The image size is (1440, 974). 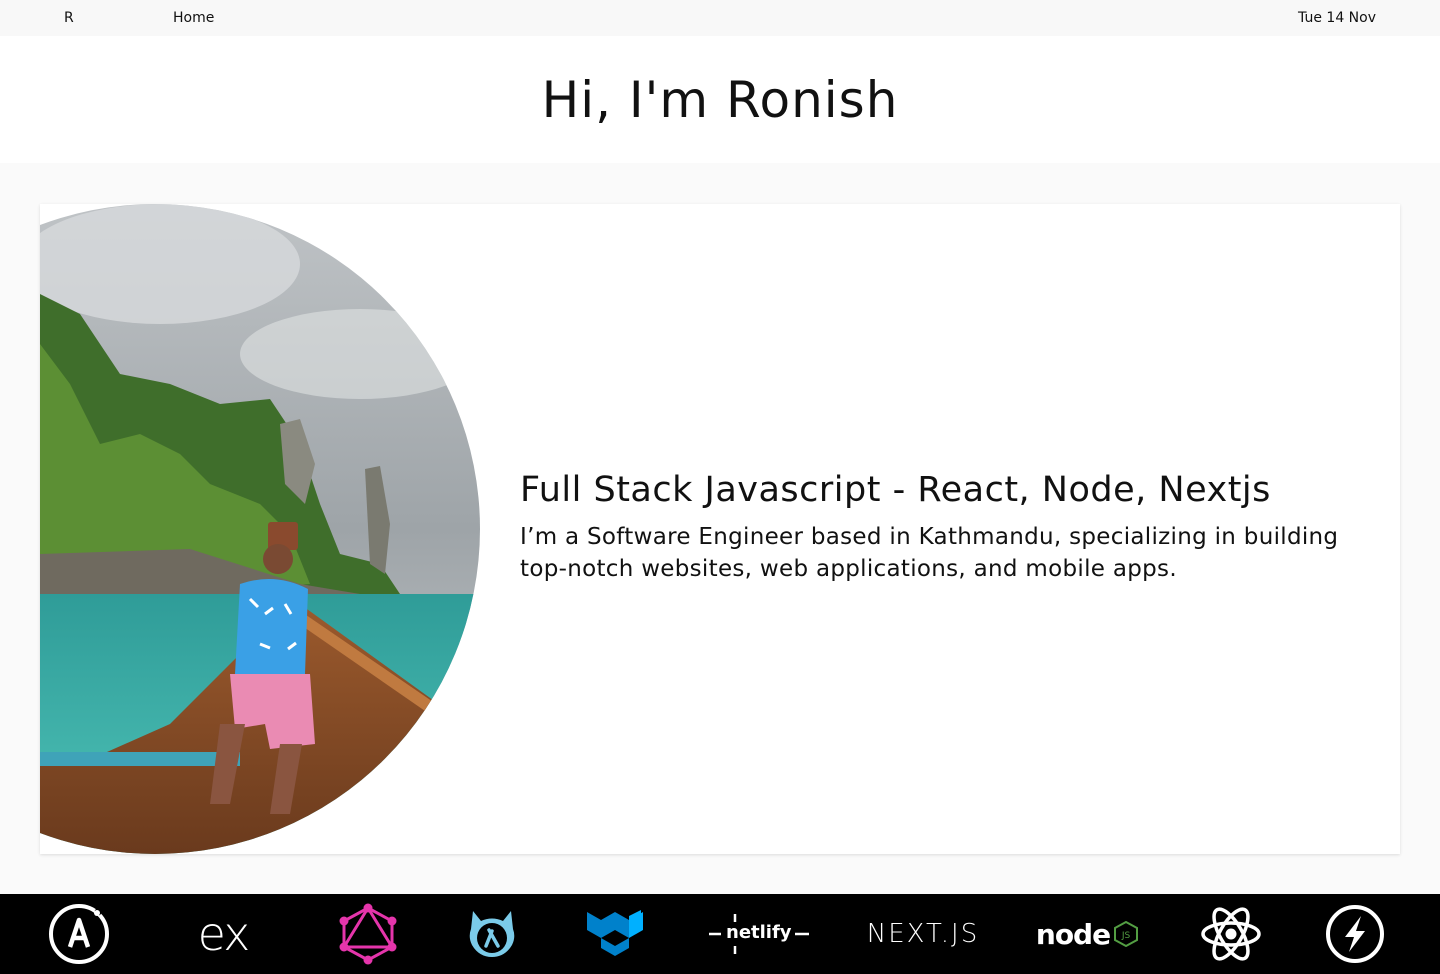 I want to click on serverless-icon, so click(x=1355, y=934).